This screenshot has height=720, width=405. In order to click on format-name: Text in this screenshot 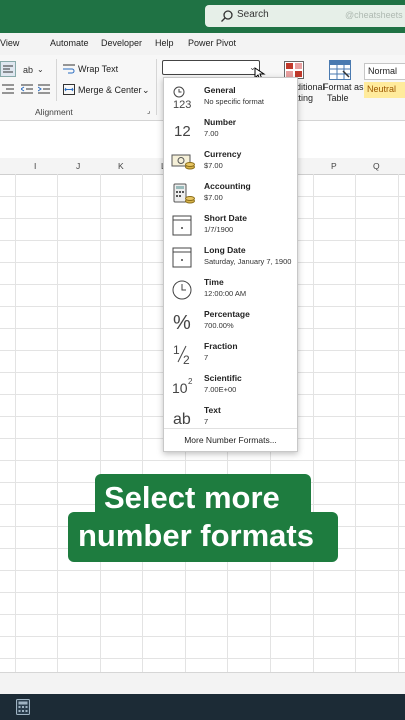, I will do `click(212, 410)`.